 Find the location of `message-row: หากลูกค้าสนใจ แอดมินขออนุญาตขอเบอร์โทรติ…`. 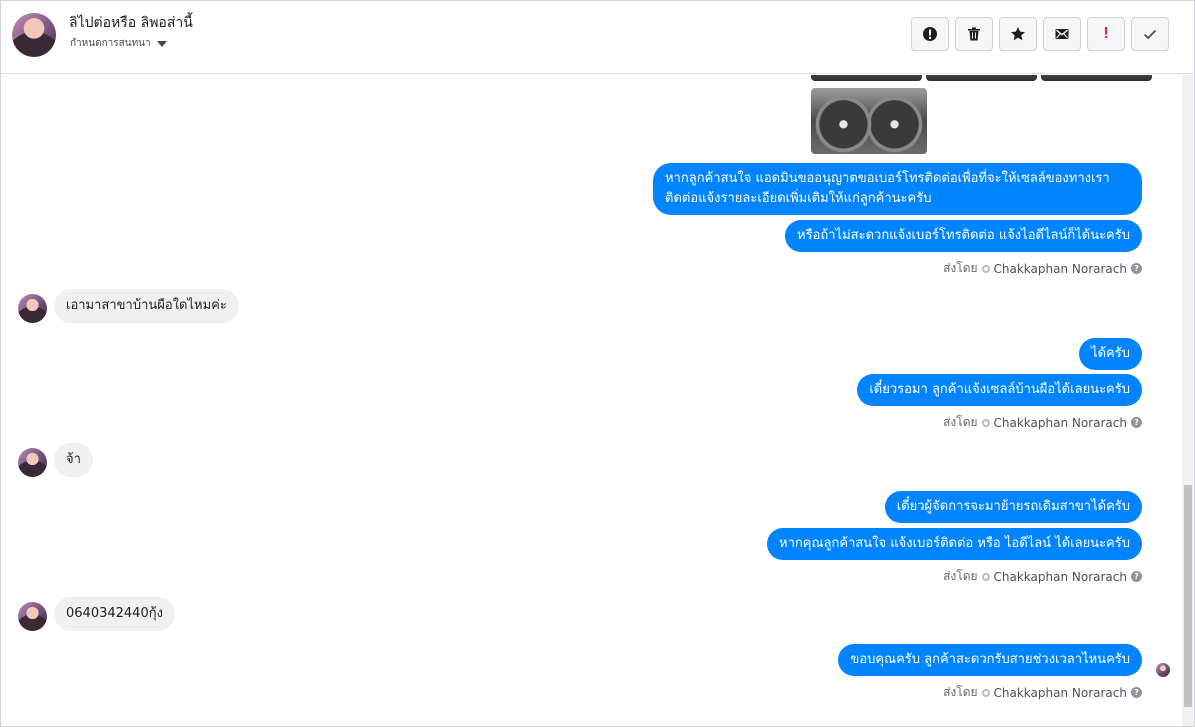

message-row: หากลูกค้าสนใจ แอดมินขออนุญาตขอเบอร์โทรติ… is located at coordinates (897, 189).